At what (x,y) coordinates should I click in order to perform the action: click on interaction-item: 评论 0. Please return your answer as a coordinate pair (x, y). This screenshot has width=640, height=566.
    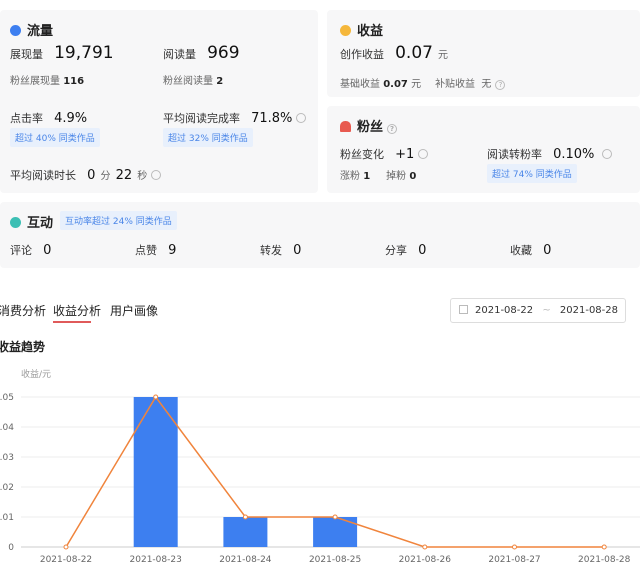
    Looking at the image, I should click on (30, 248).